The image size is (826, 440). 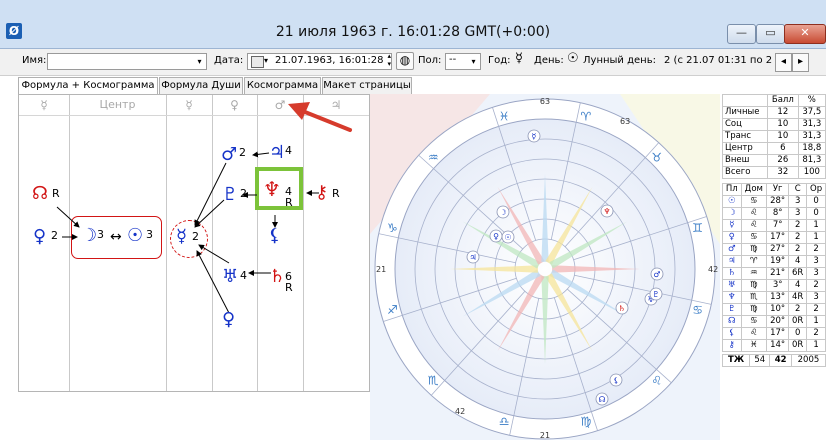 I want to click on planet-cell: 3°, so click(x=778, y=285).